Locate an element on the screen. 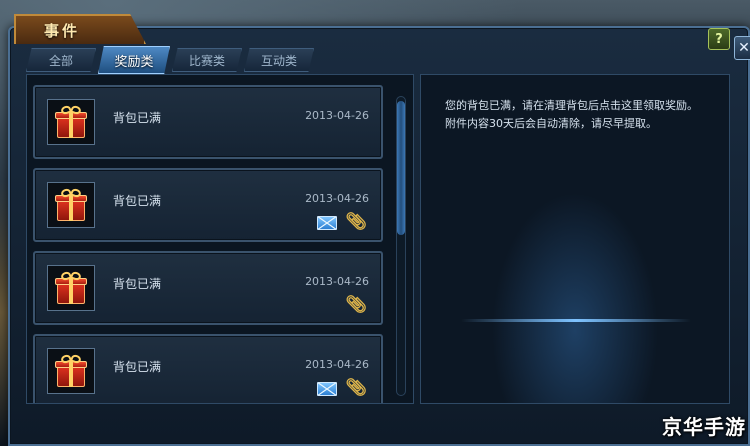 The width and height of the screenshot is (750, 446). window-title-tab: 事件 is located at coordinates (80, 29).